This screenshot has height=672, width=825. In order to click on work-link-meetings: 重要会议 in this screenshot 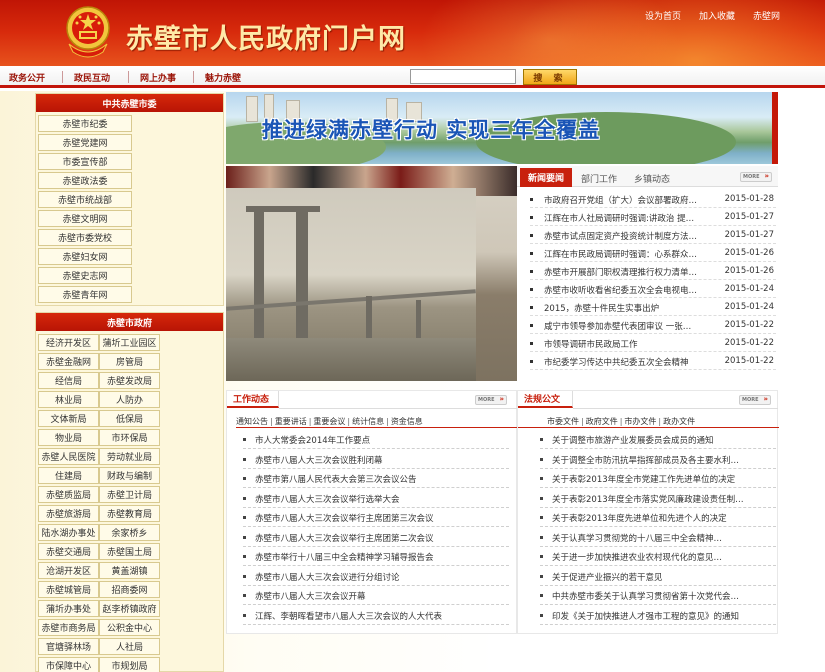, I will do `click(329, 421)`.